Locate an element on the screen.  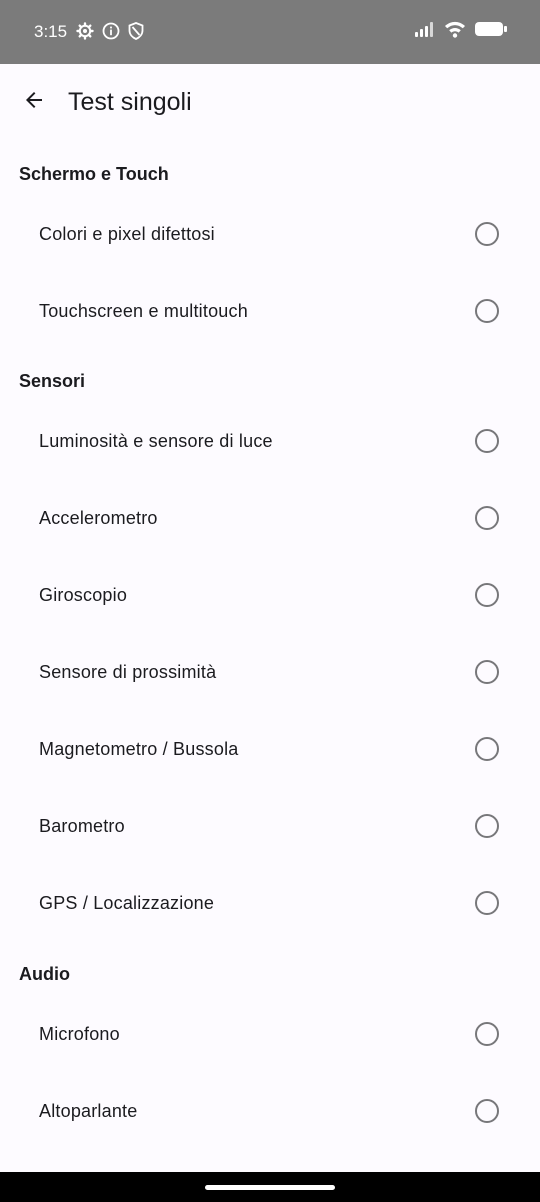
status-icons-right is located at coordinates (461, 31).